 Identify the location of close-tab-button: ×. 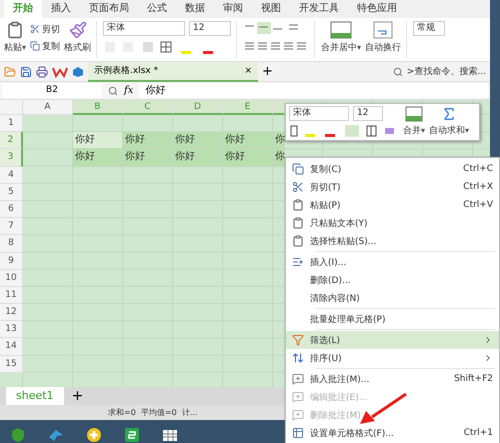
(248, 71).